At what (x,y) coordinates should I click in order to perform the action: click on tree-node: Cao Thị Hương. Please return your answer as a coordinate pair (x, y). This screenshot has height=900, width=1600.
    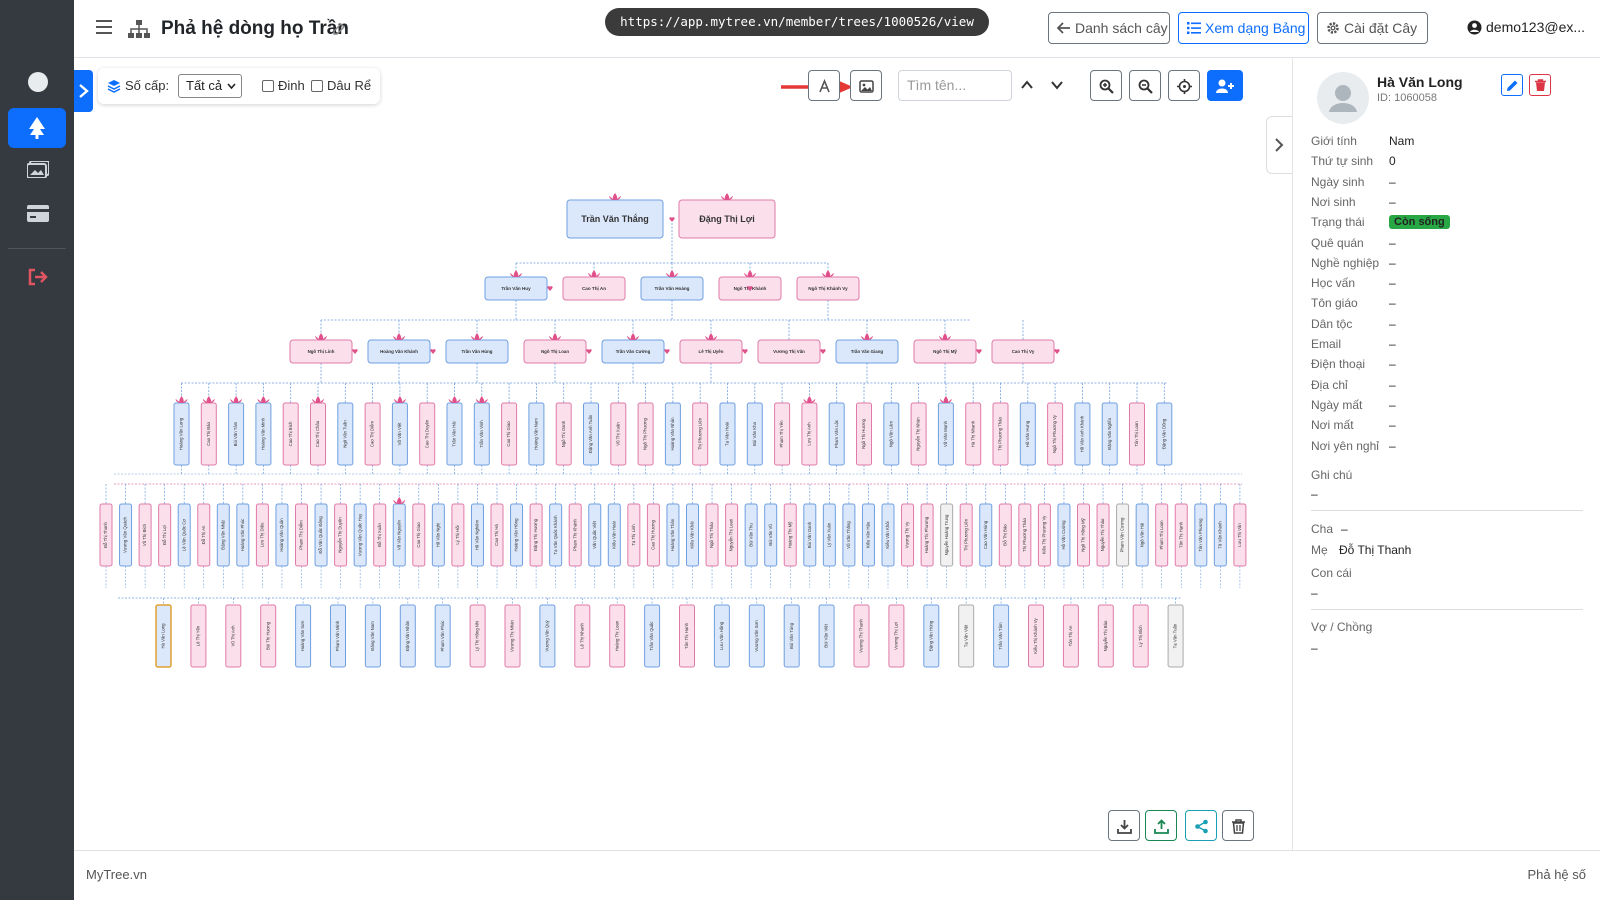
    Looking at the image, I should click on (653, 535).